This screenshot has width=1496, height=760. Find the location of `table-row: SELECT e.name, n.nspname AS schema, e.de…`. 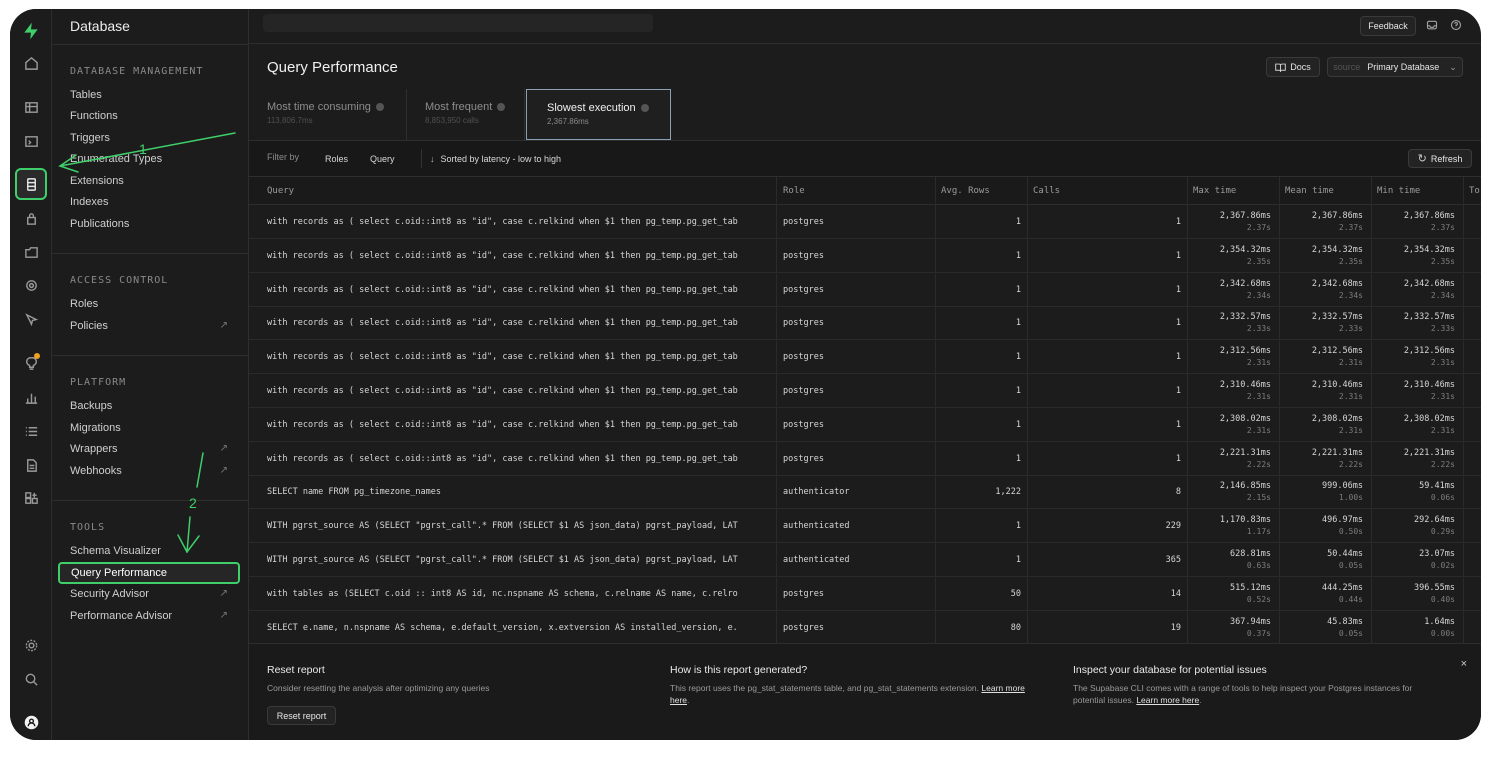

table-row: SELECT e.name, n.nspname AS schema, e.de… is located at coordinates (865, 627).